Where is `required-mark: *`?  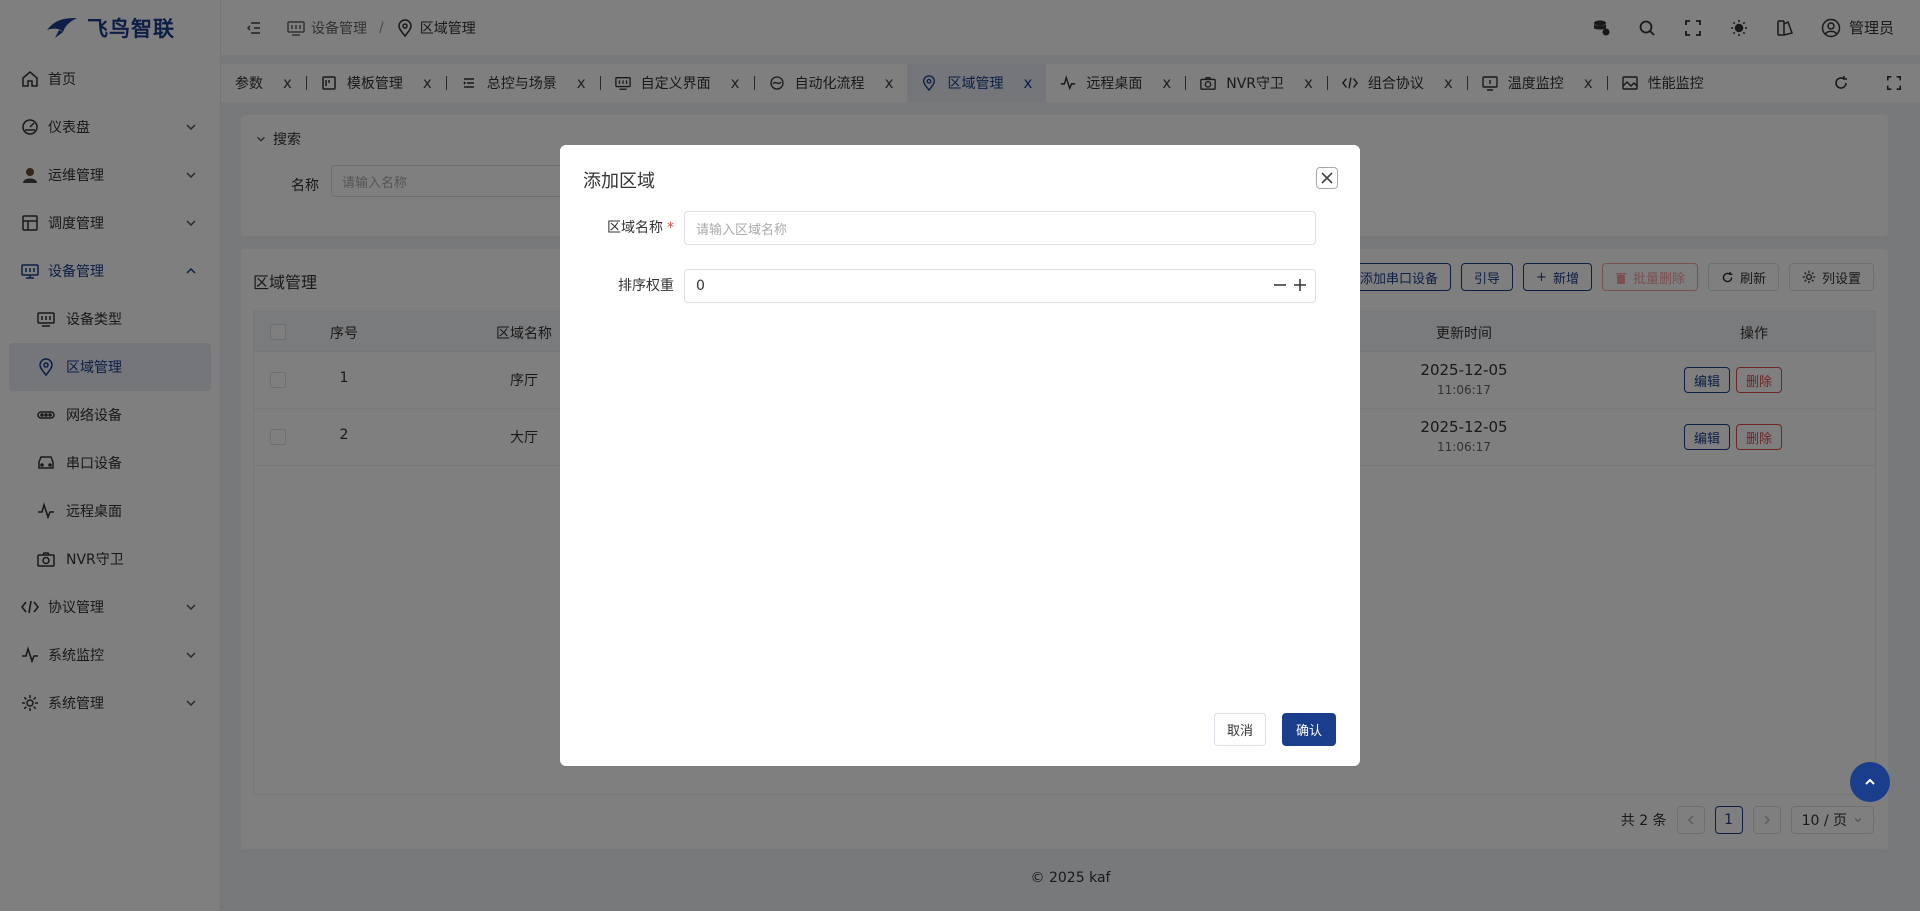
required-mark: * is located at coordinates (670, 228).